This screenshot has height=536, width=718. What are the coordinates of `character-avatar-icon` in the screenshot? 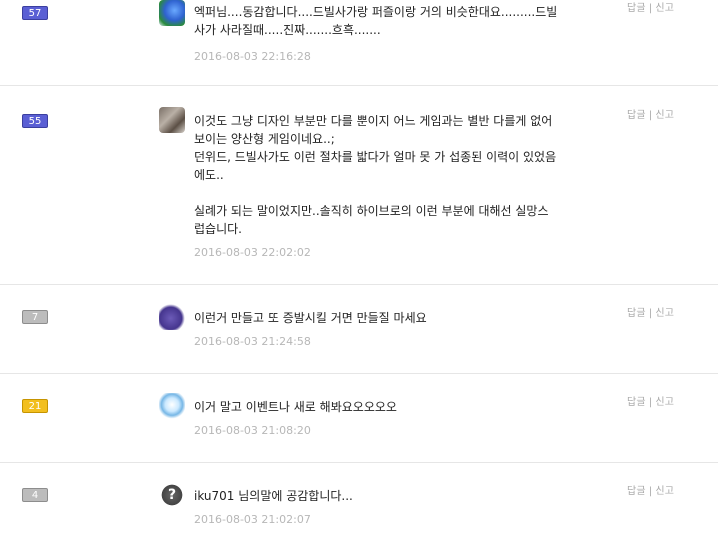 It's located at (172, 13).